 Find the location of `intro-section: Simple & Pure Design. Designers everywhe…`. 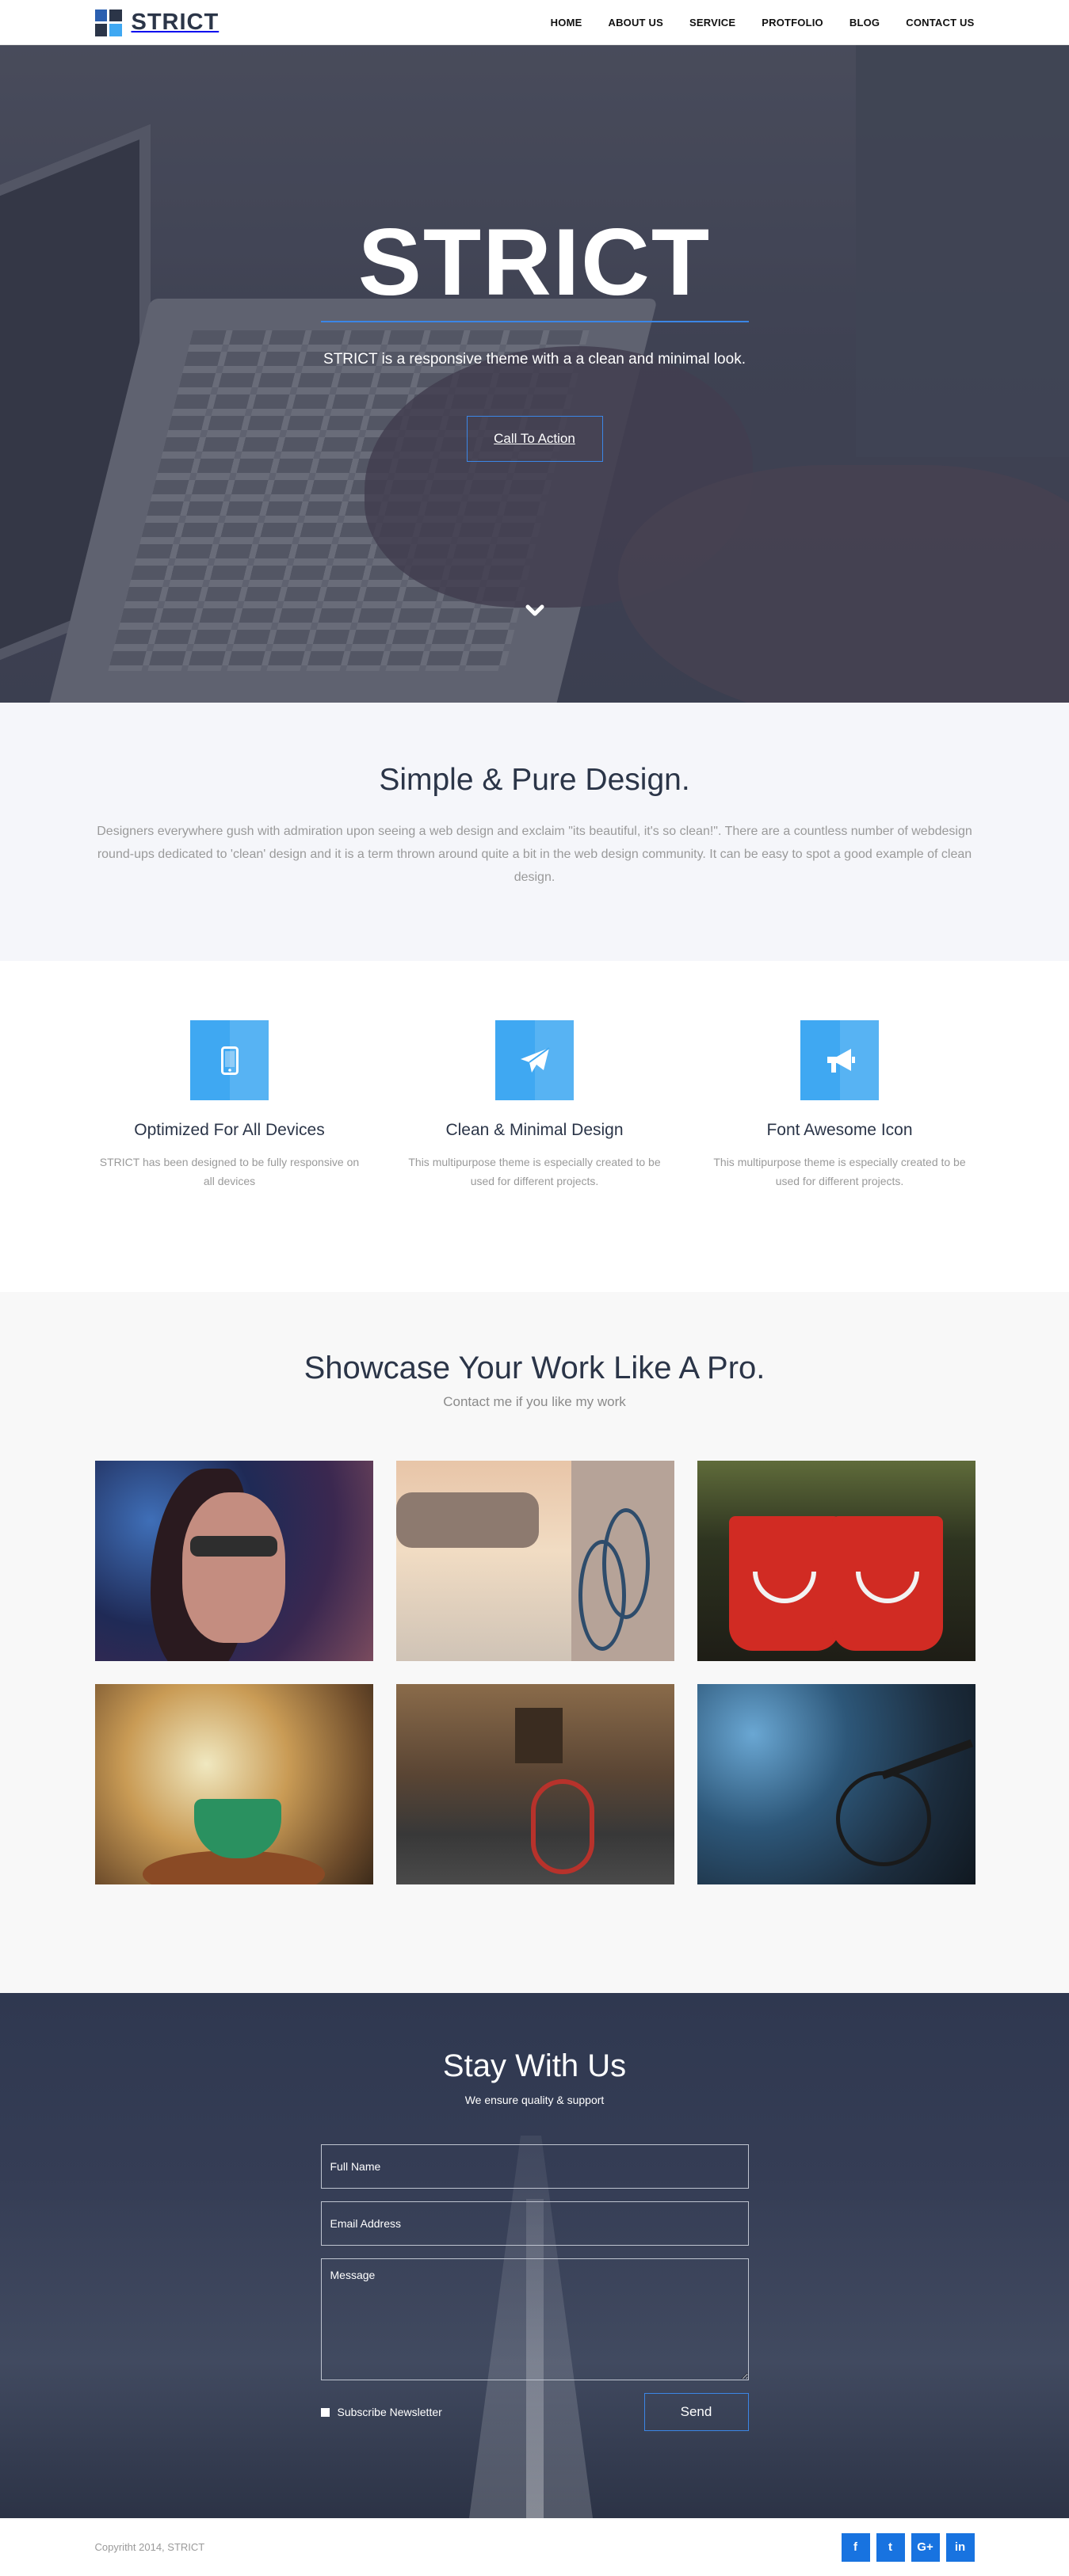

intro-section: Simple & Pure Design. Designers everywhe… is located at coordinates (534, 832).